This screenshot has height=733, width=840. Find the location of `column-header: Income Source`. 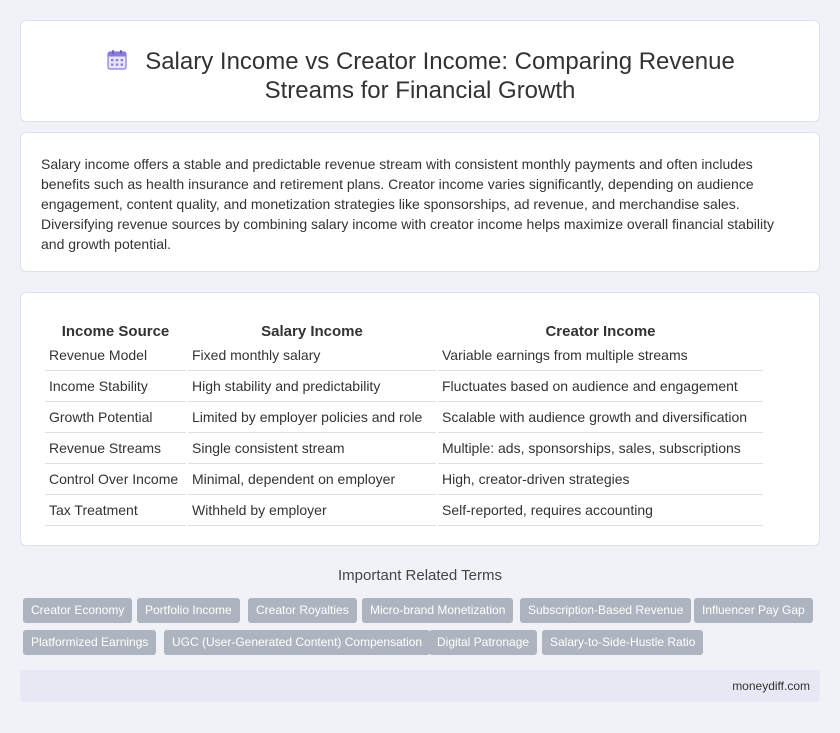

column-header: Income Source is located at coordinates (115, 331).